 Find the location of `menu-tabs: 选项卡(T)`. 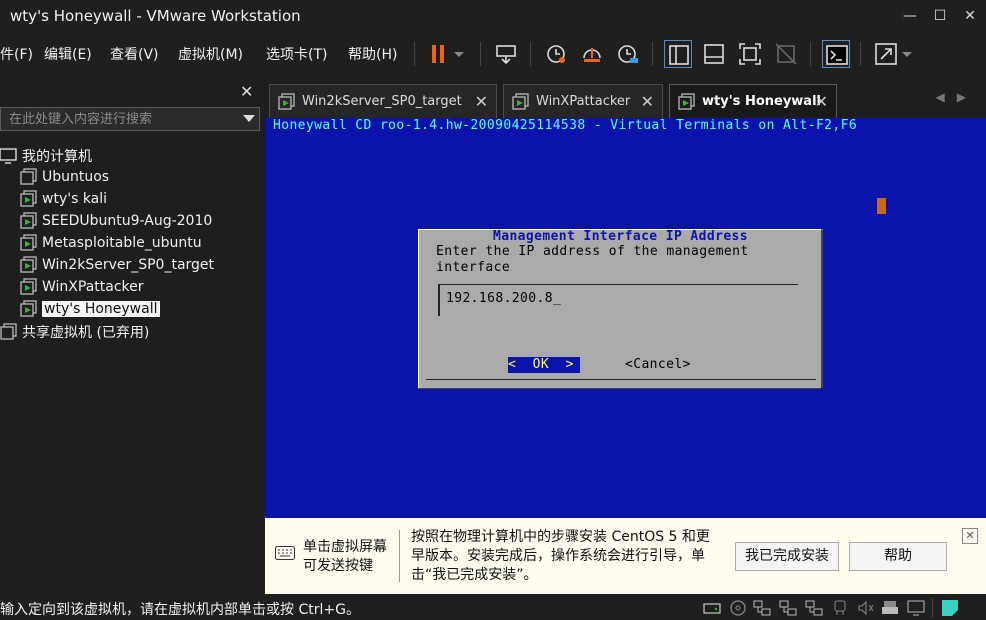

menu-tabs: 选项卡(T) is located at coordinates (296, 54).